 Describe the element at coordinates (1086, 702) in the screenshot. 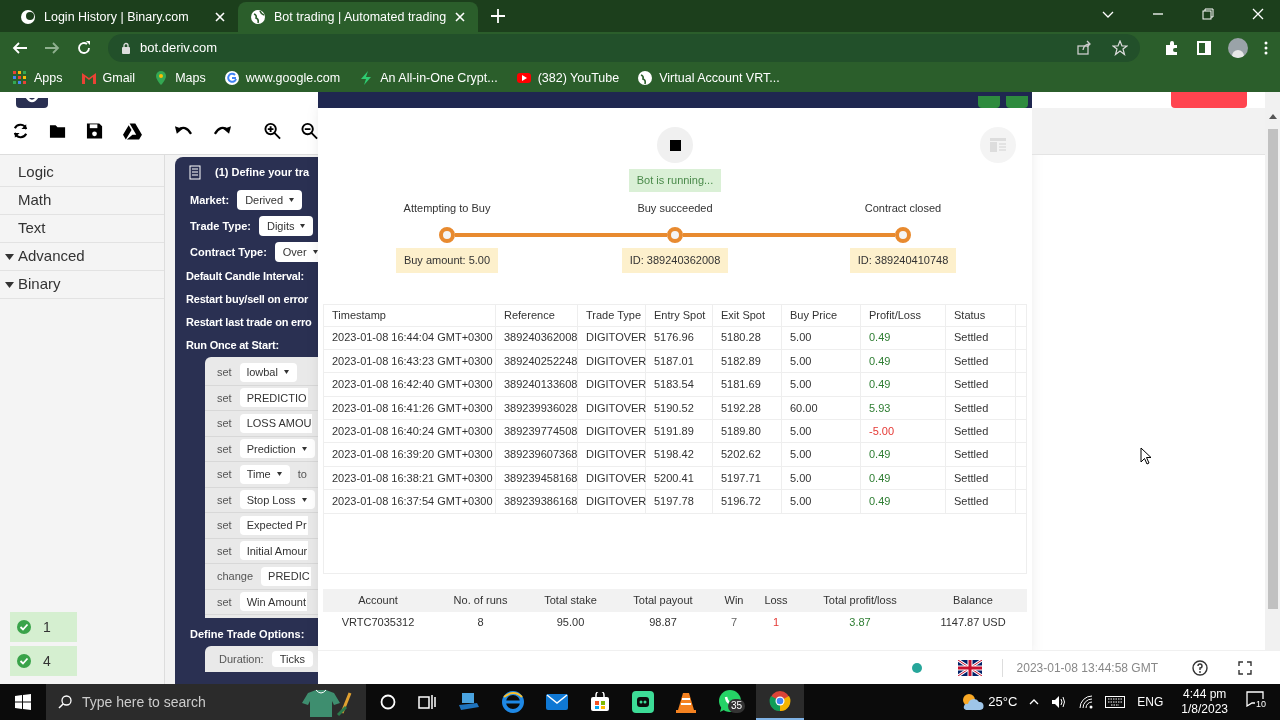

I see `wifi-icon` at that location.